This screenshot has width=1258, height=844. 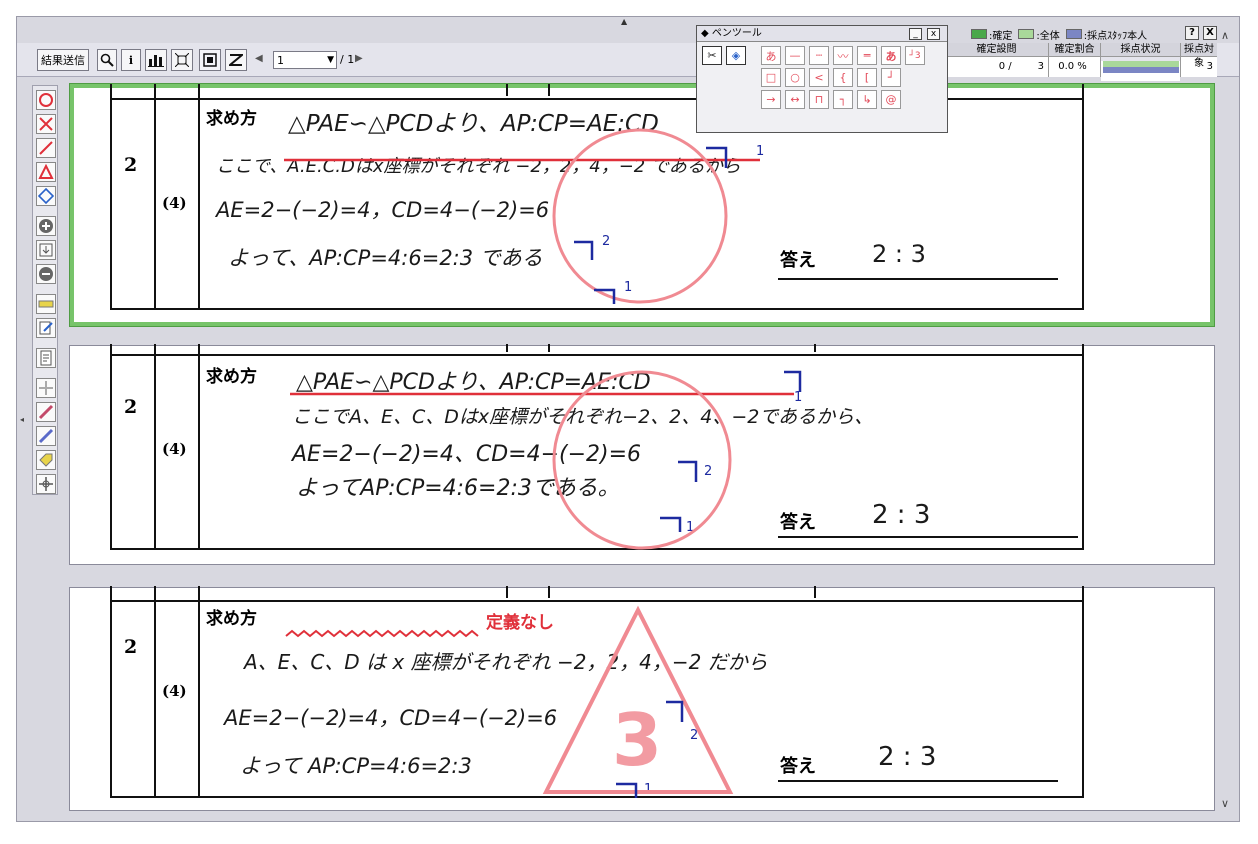 What do you see at coordinates (624, 21) in the screenshot?
I see `collapse-arrow-icon: ▲` at bounding box center [624, 21].